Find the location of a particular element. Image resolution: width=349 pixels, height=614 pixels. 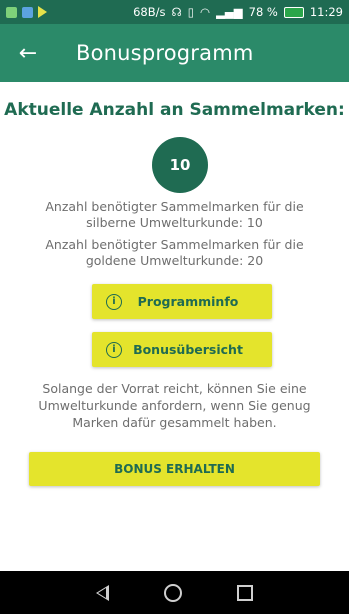

status-bar: 68B/s ☊ ▯ ◠ ▂▄▆ 78 % 11:29 is located at coordinates (174, 12).